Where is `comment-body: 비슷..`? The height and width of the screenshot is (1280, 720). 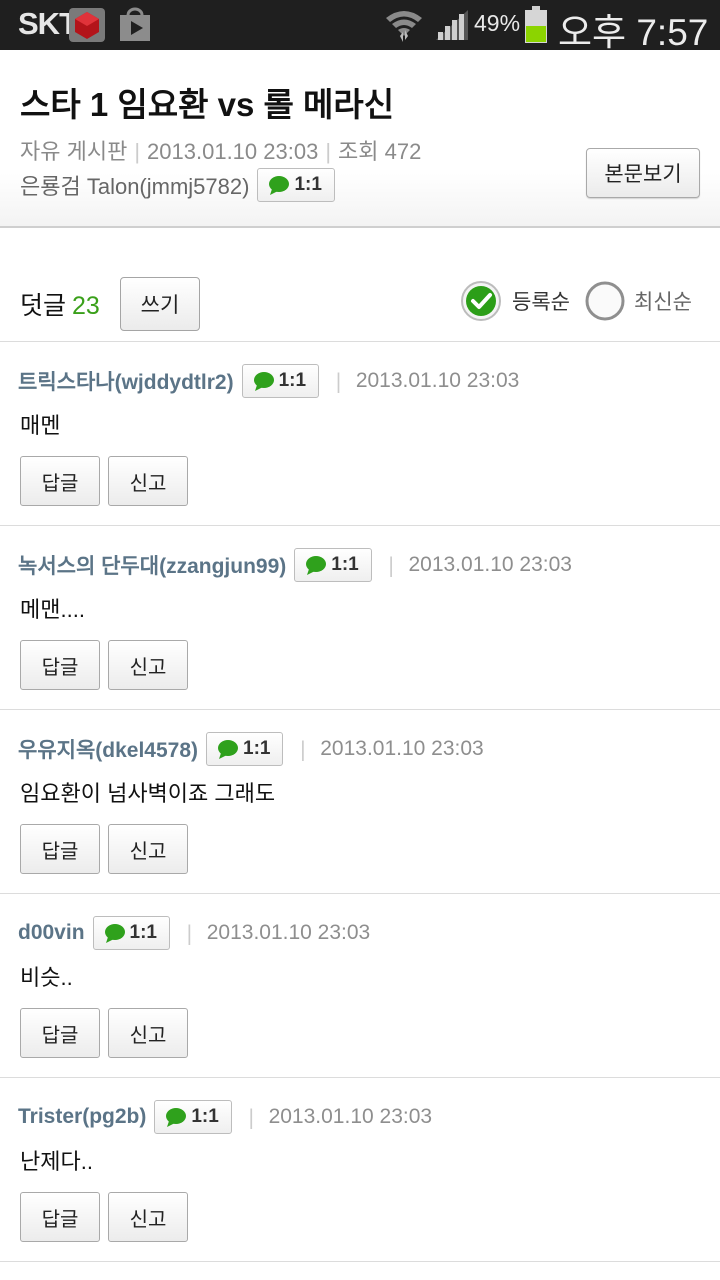 comment-body: 비슷.. is located at coordinates (46, 977).